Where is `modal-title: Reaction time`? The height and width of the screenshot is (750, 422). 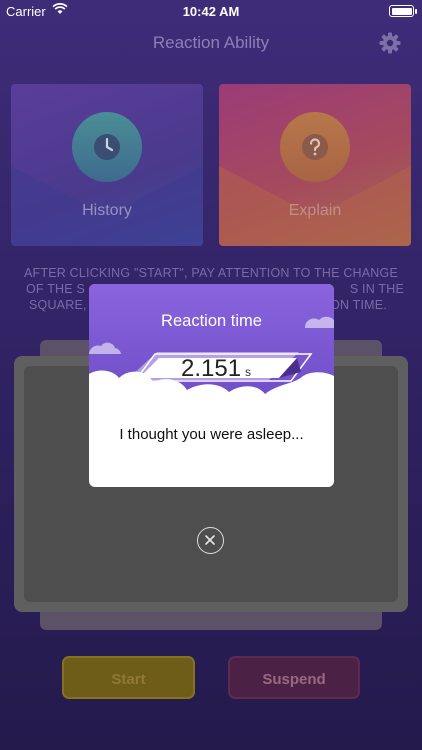 modal-title: Reaction time is located at coordinates (211, 321).